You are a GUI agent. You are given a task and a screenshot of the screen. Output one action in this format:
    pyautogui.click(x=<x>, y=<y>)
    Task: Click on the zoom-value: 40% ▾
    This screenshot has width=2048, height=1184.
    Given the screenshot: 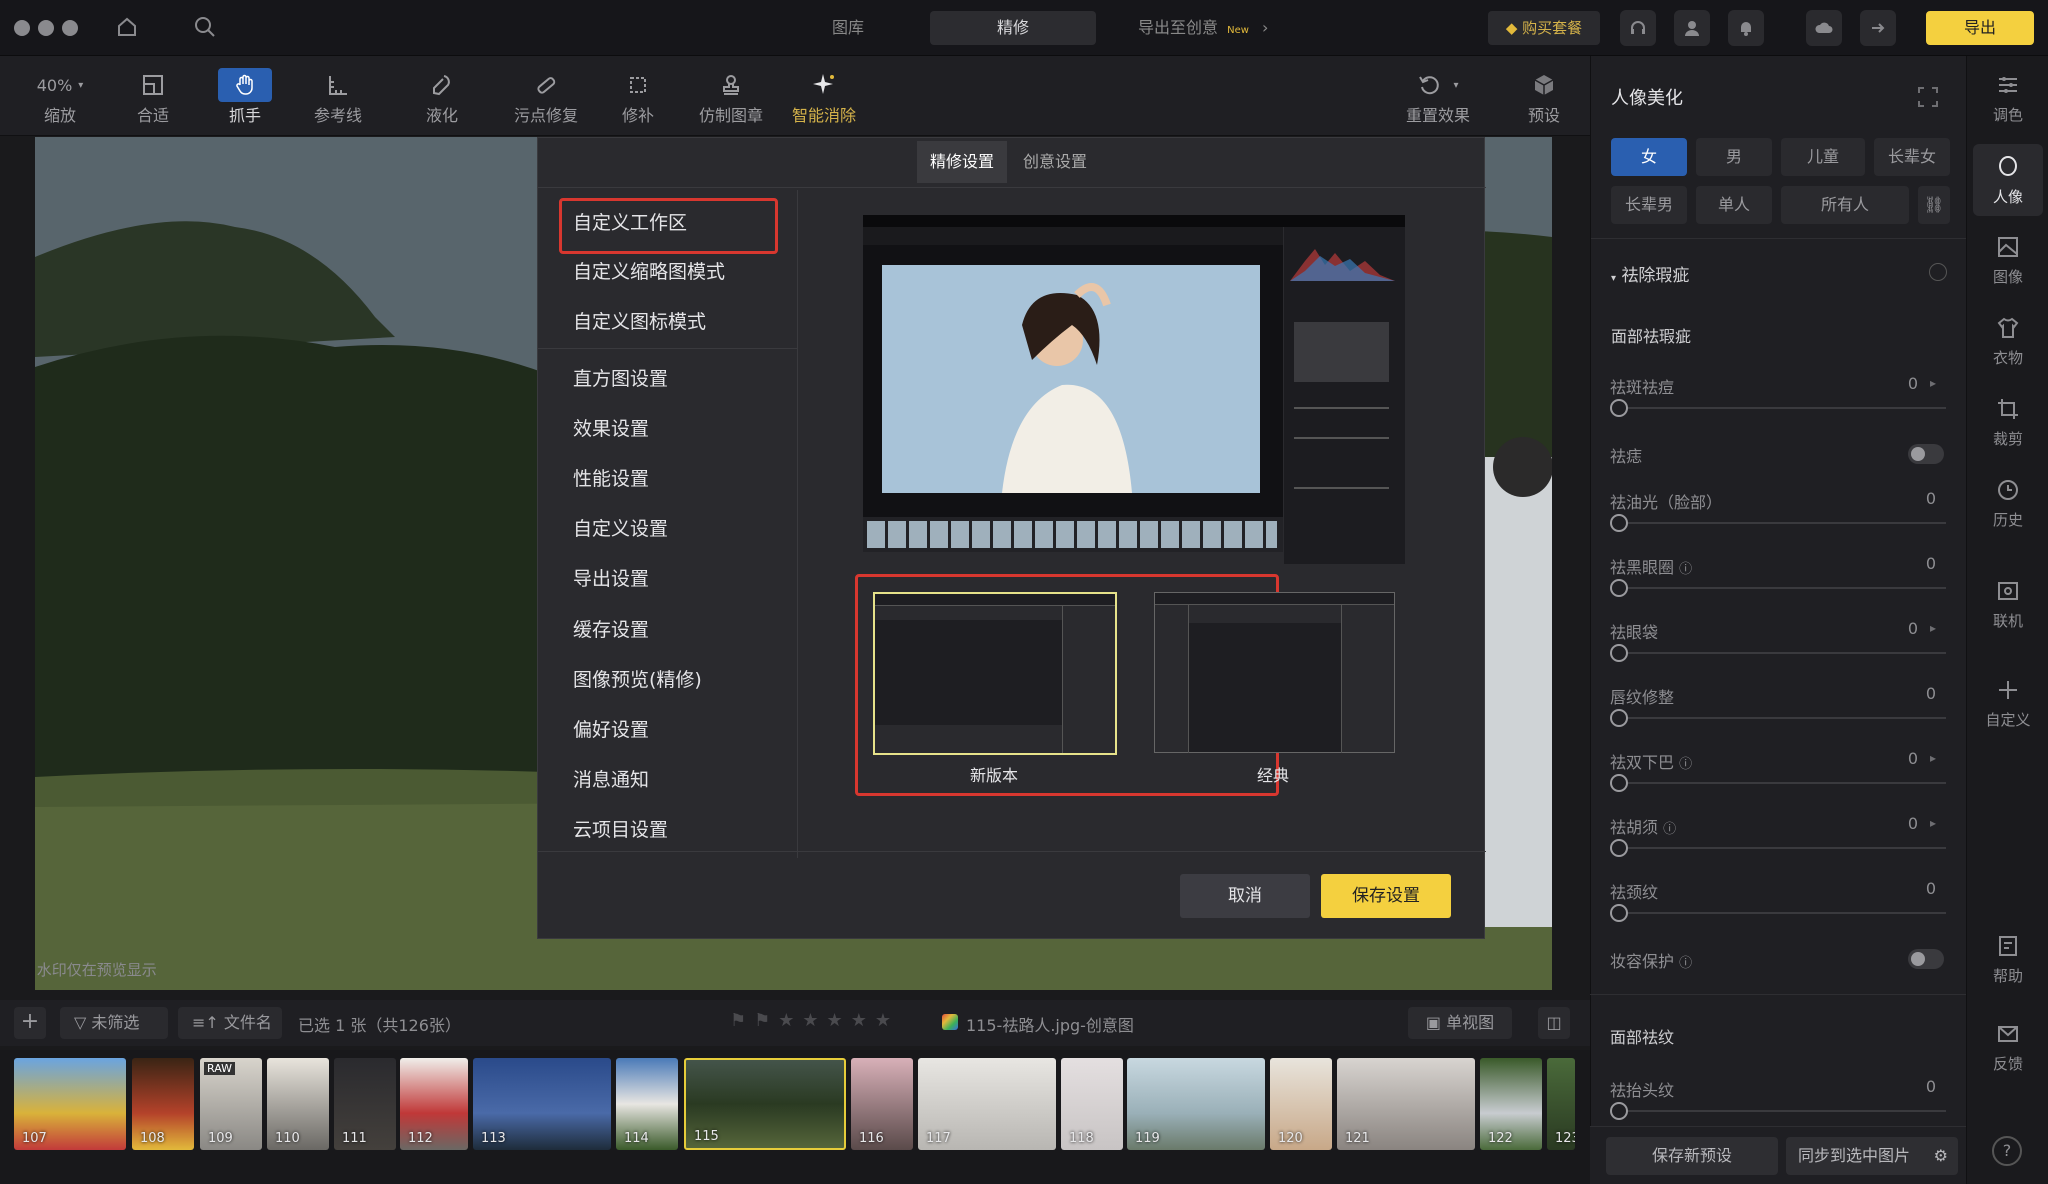 What is the action you would take?
    pyautogui.click(x=60, y=85)
    